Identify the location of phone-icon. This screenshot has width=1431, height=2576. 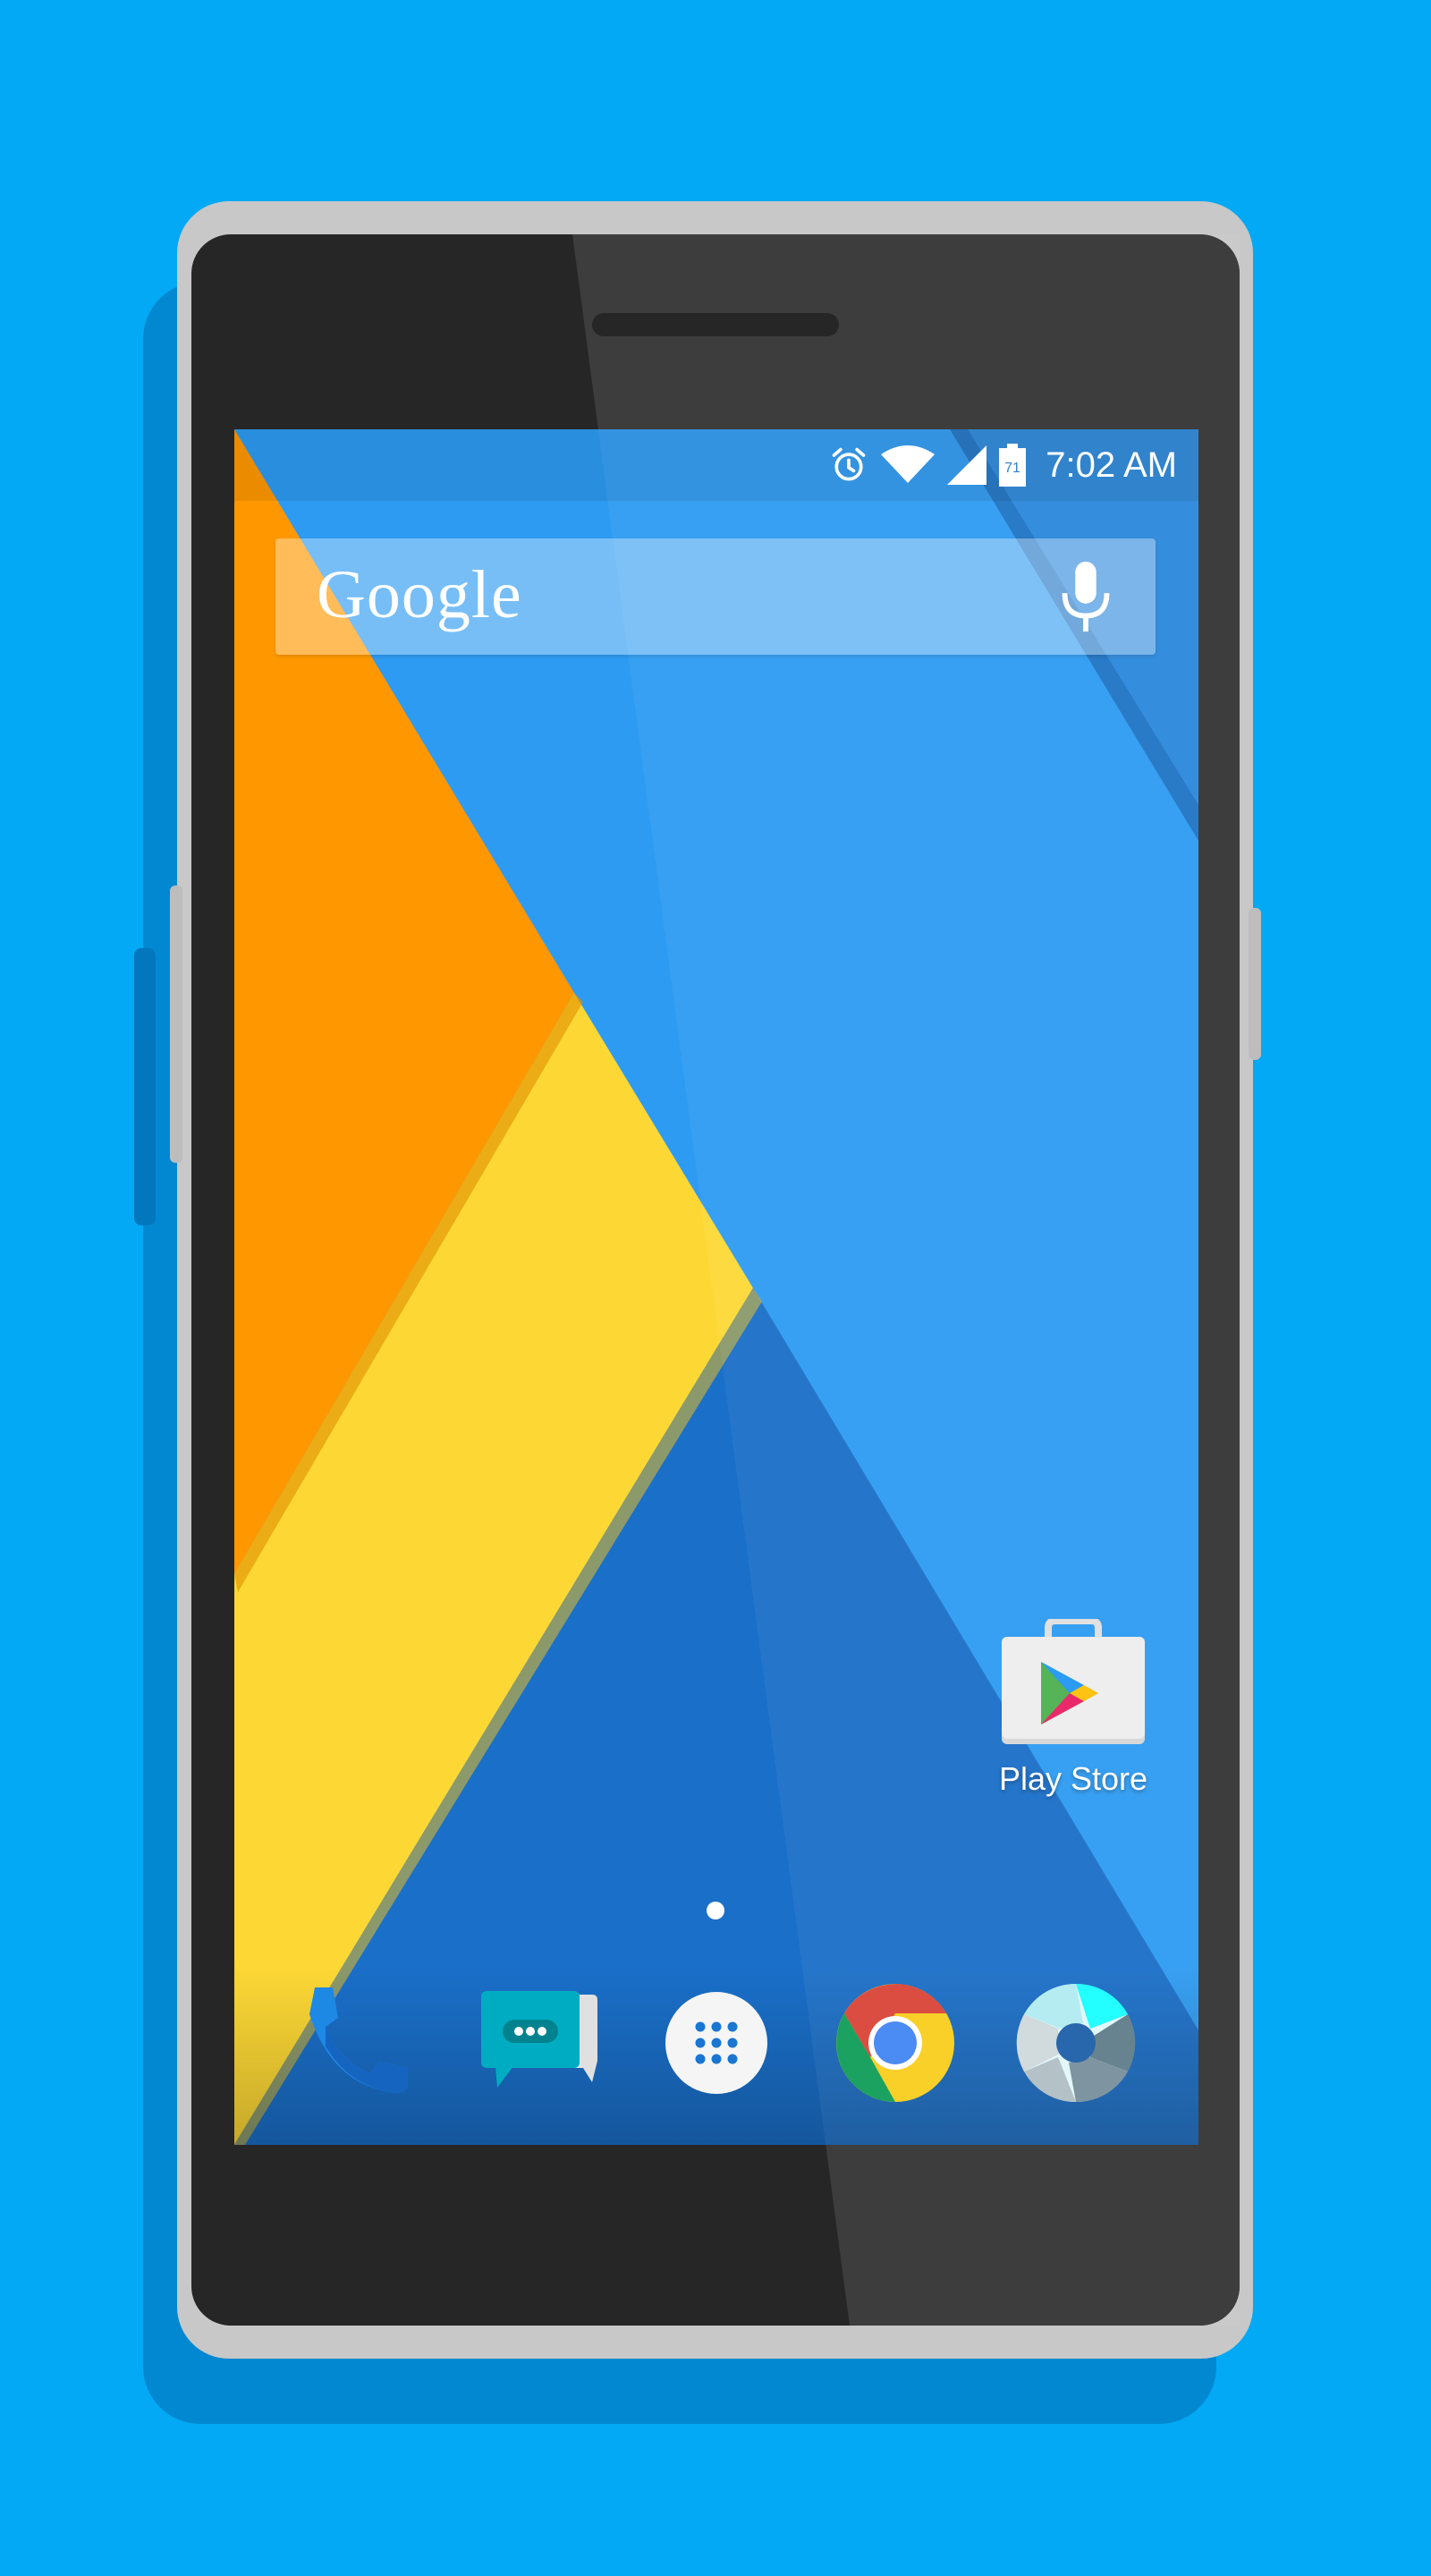
(359, 2040).